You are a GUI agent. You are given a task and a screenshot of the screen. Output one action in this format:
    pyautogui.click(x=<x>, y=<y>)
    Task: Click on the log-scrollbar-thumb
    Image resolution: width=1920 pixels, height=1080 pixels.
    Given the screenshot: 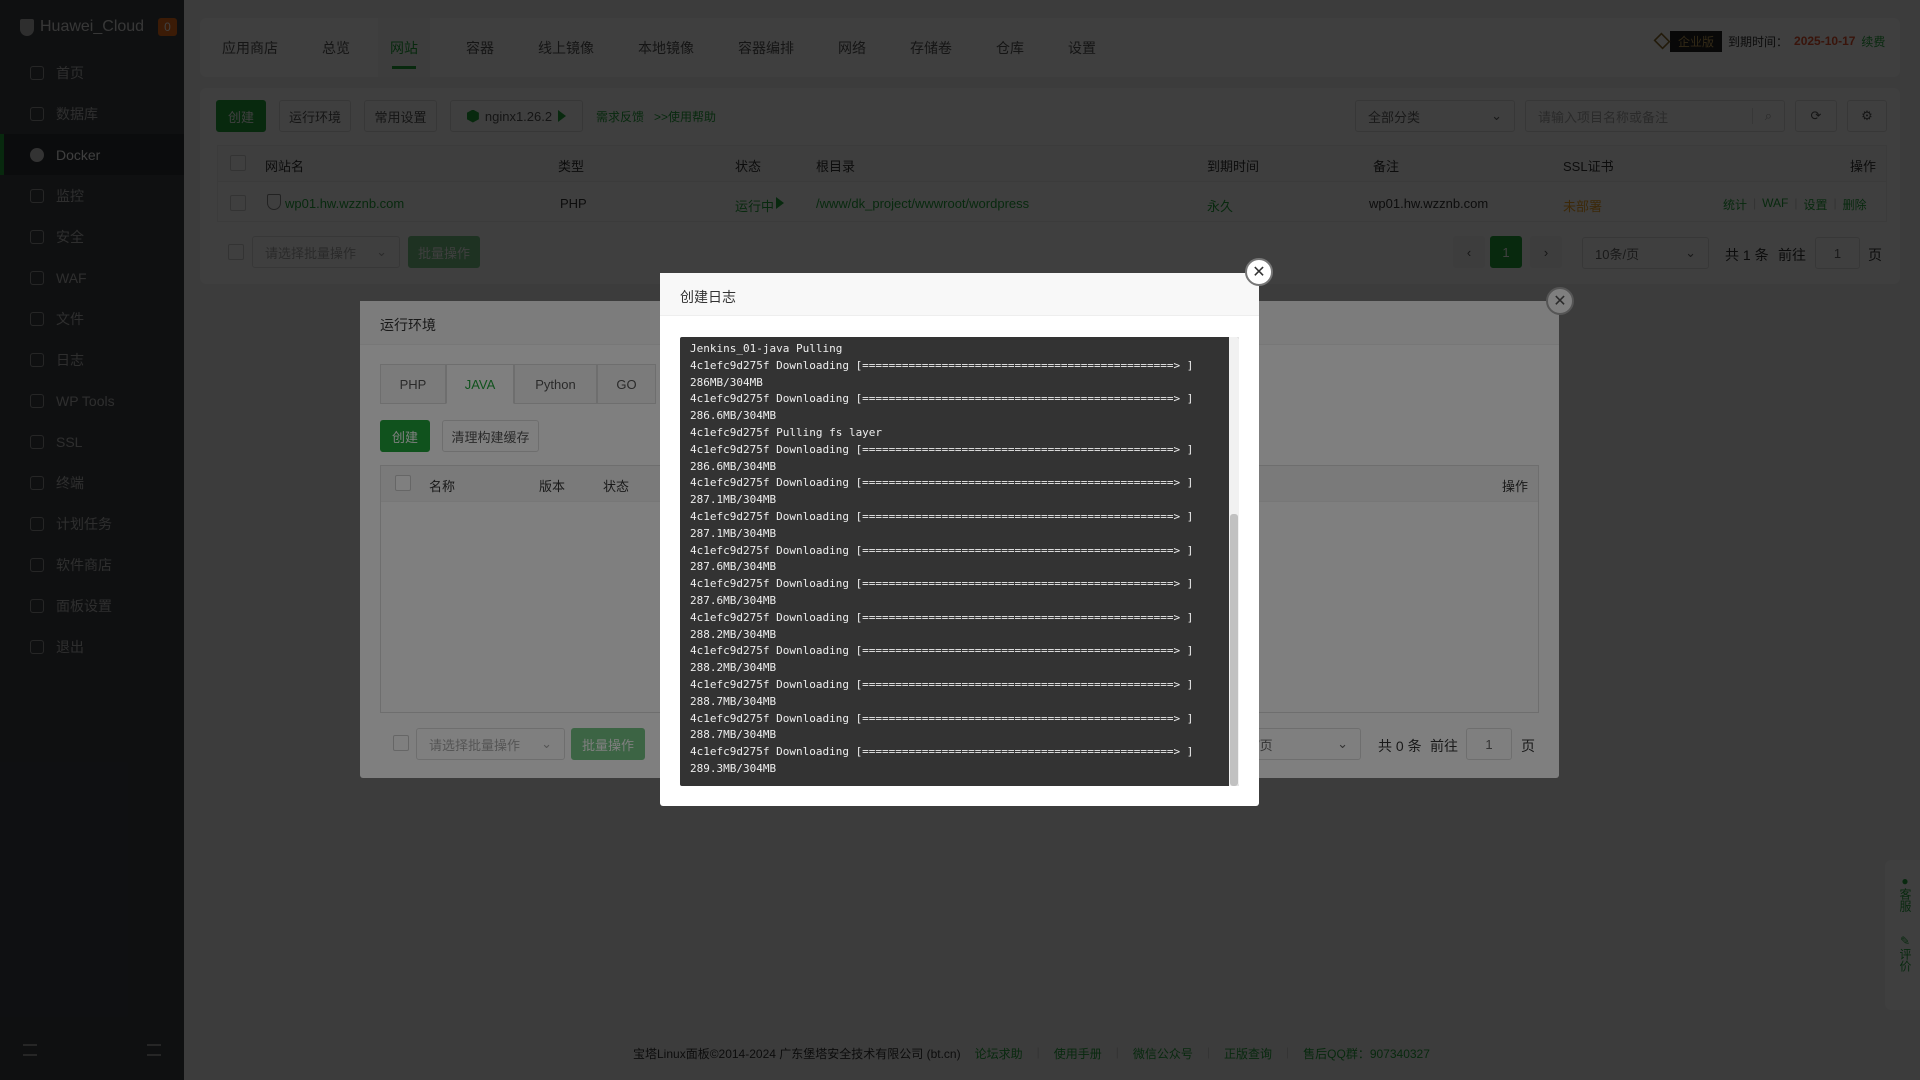 What is the action you would take?
    pyautogui.click(x=1234, y=650)
    